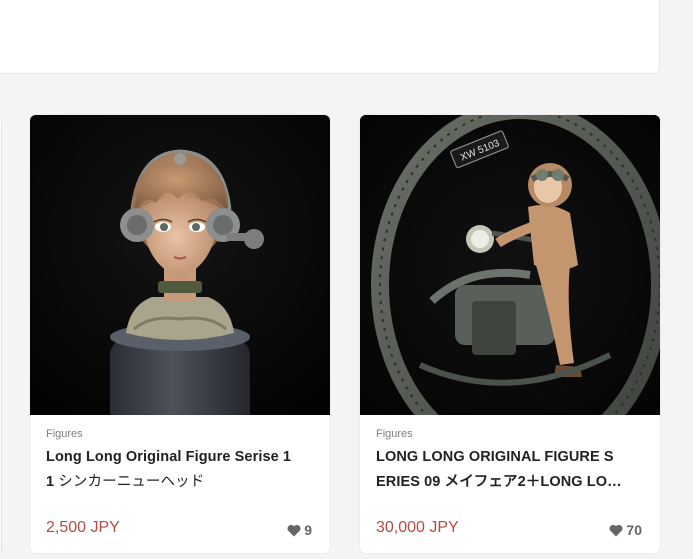 Image resolution: width=693 pixels, height=559 pixels. Describe the element at coordinates (495, 457) in the screenshot. I see `listing-title-line1: LONG LONG ORIGINAL FIGURE S` at that location.